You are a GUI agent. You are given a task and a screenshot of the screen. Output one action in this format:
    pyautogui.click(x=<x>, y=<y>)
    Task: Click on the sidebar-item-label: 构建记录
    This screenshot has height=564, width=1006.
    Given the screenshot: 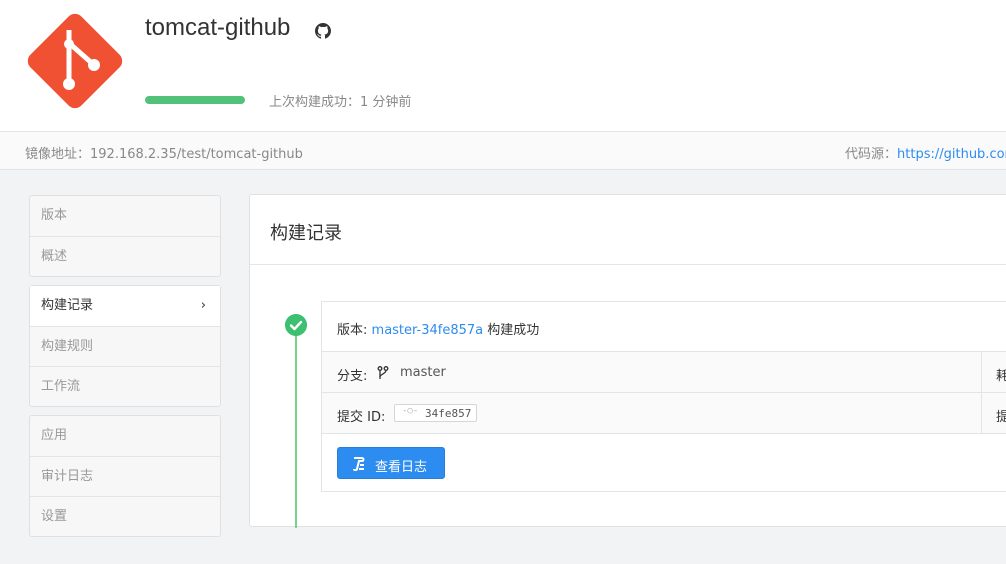 What is the action you would take?
    pyautogui.click(x=67, y=305)
    